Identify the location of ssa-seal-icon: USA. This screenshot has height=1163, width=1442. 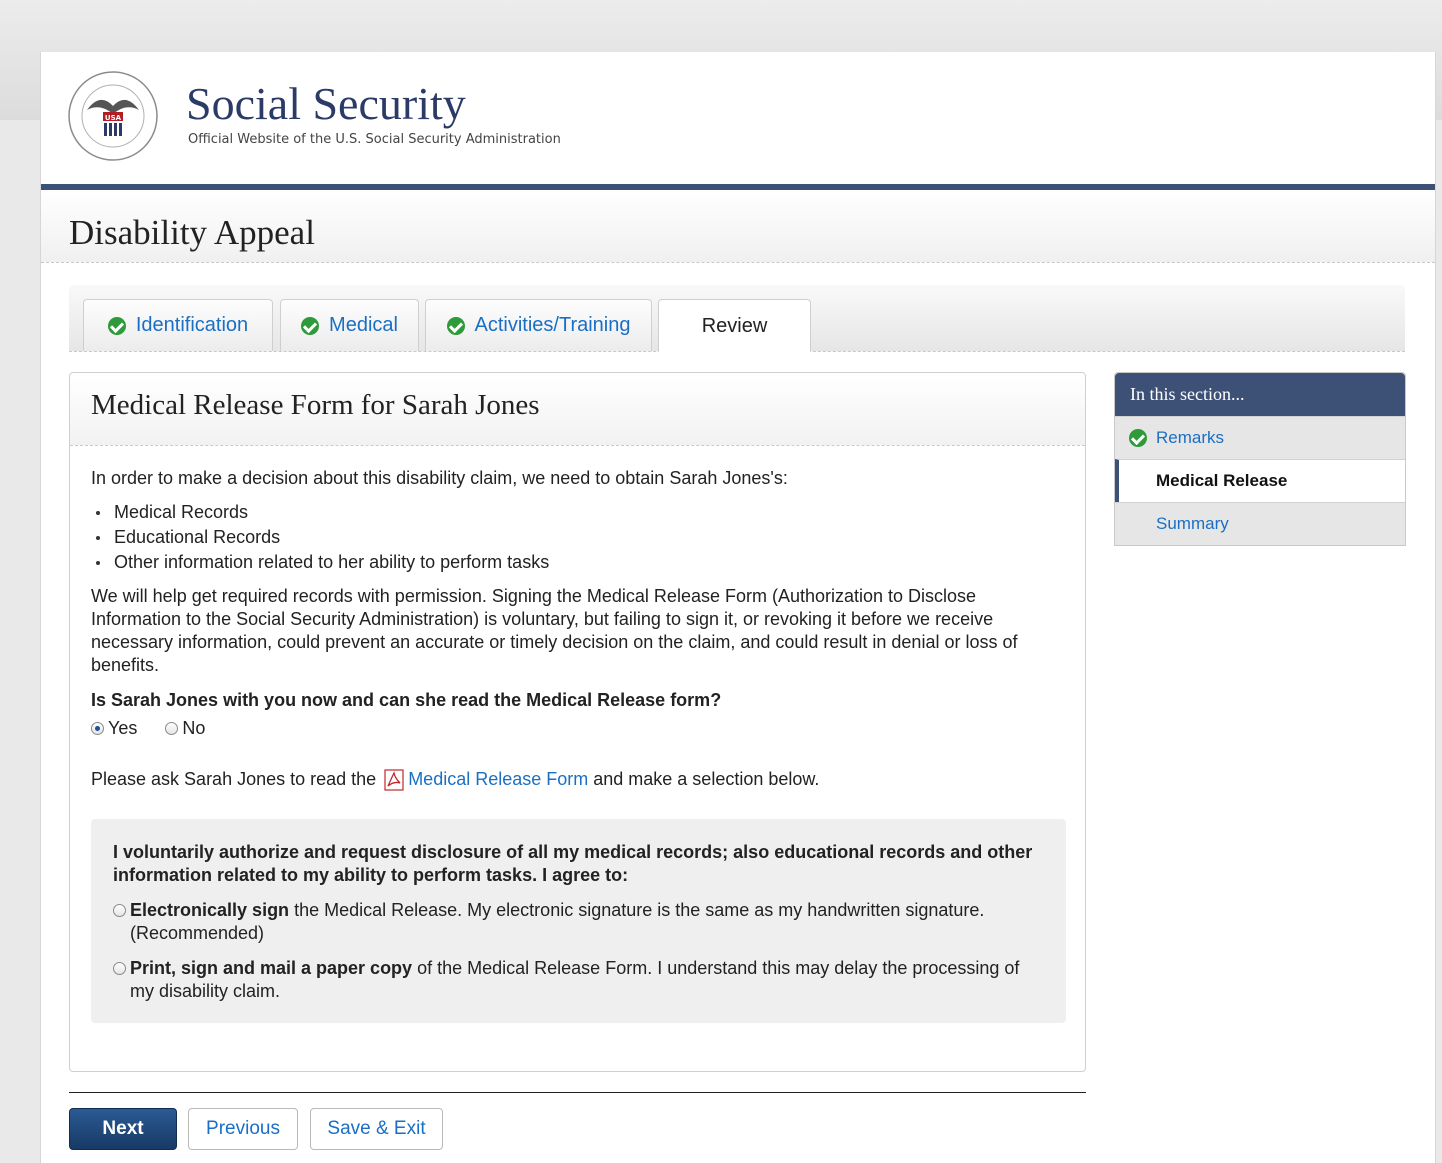
(113, 116).